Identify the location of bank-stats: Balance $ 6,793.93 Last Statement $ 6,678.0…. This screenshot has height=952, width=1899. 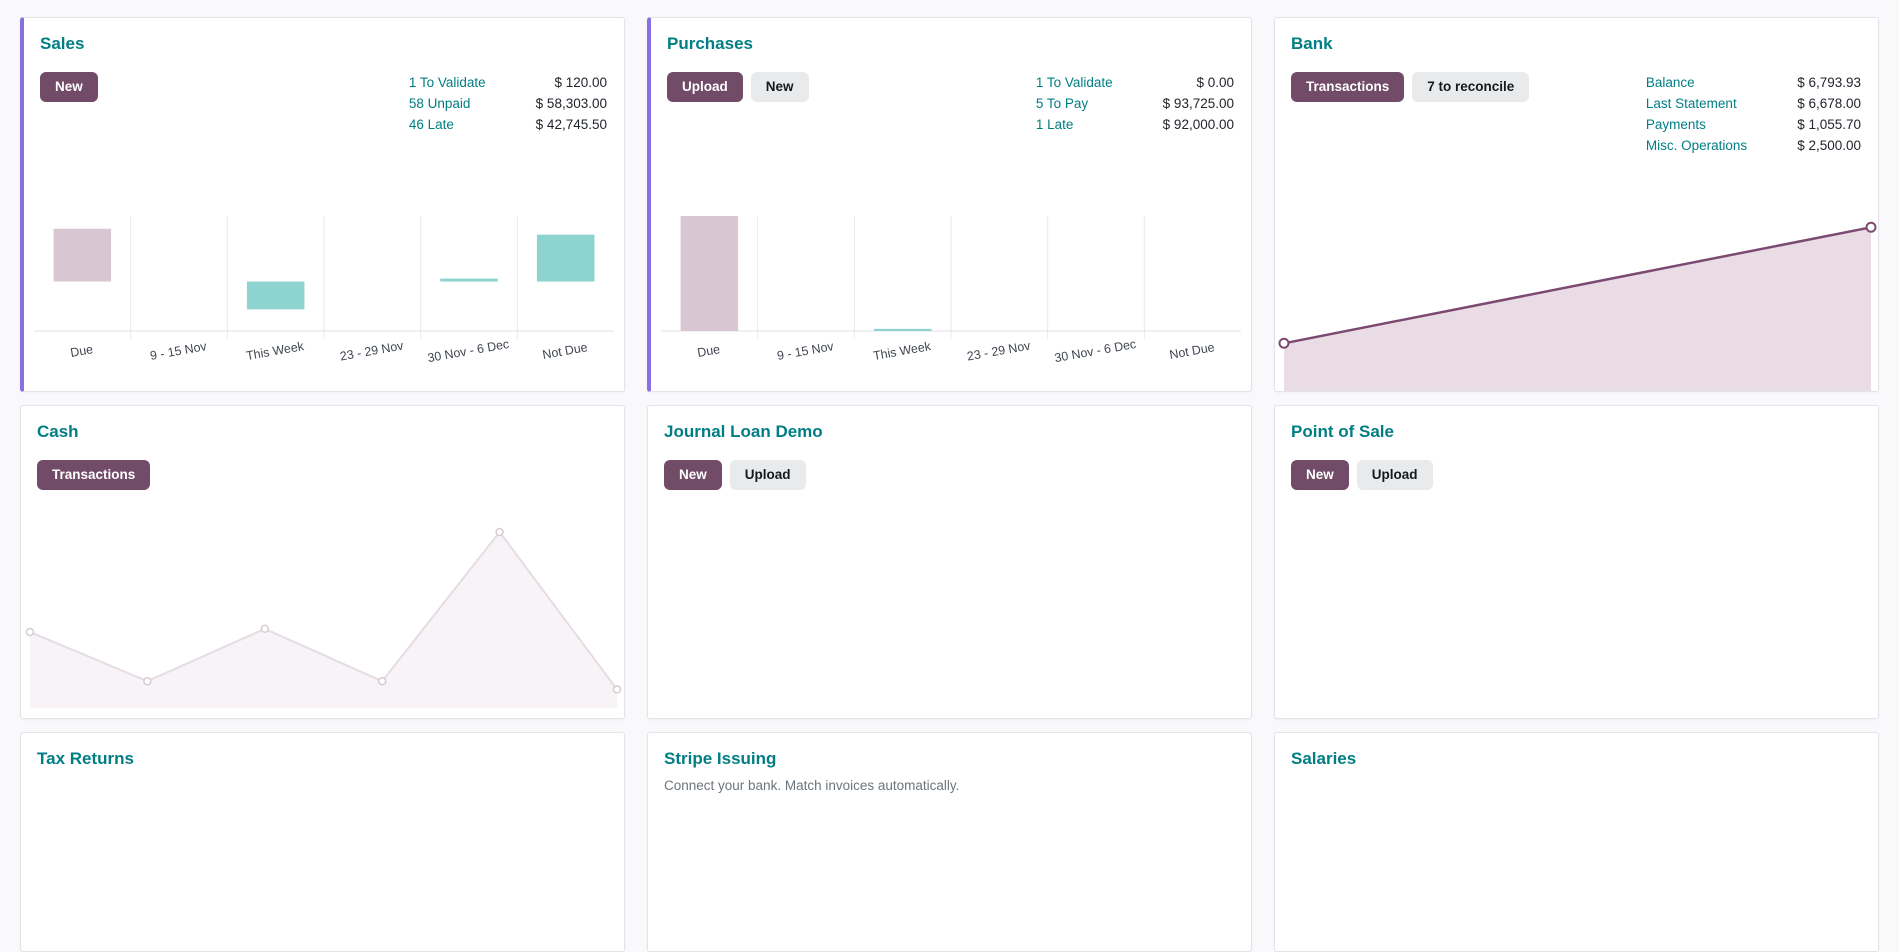
(1753, 114).